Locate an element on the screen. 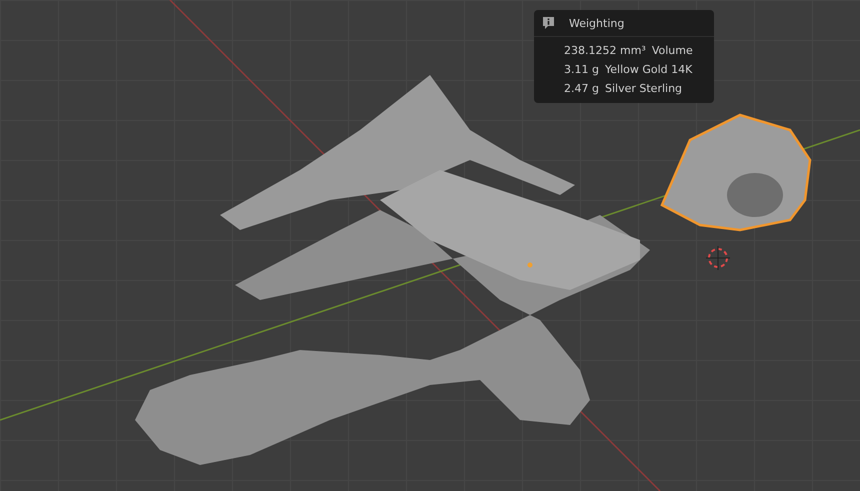 The width and height of the screenshot is (860, 491). weight-amount: 238.1252 mm³ is located at coordinates (605, 50).